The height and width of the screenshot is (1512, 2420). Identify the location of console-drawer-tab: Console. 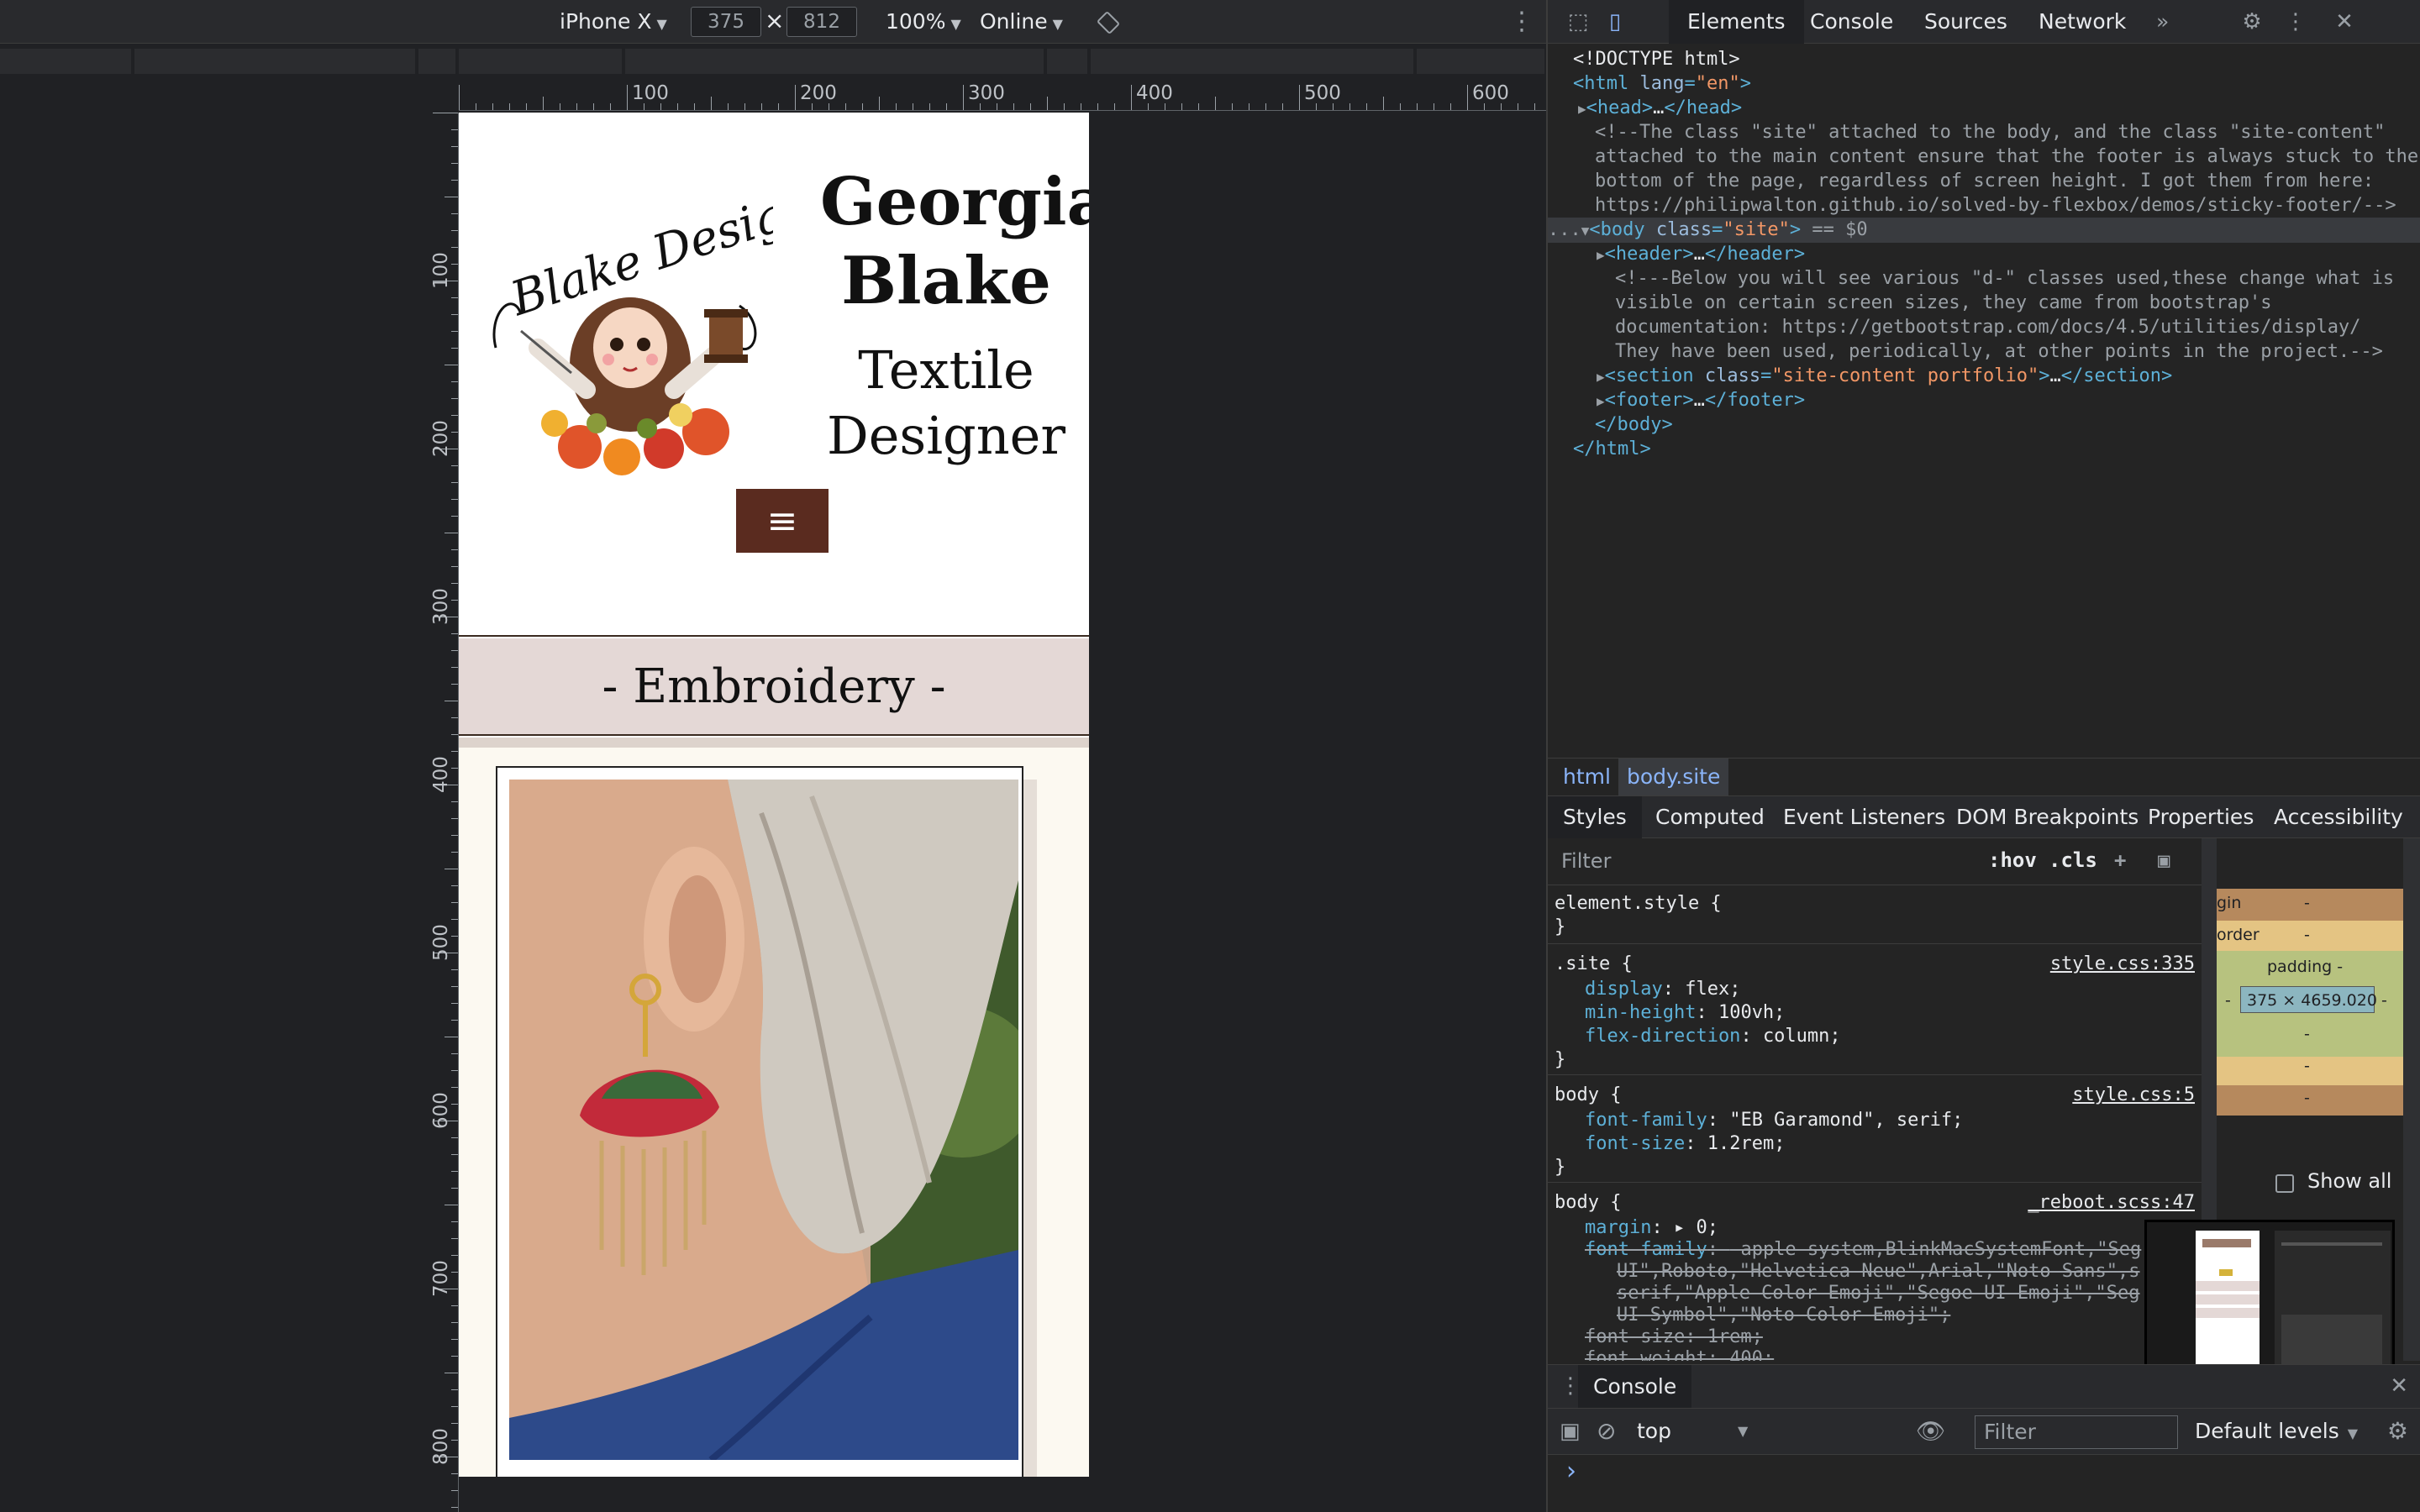
(1635, 1387).